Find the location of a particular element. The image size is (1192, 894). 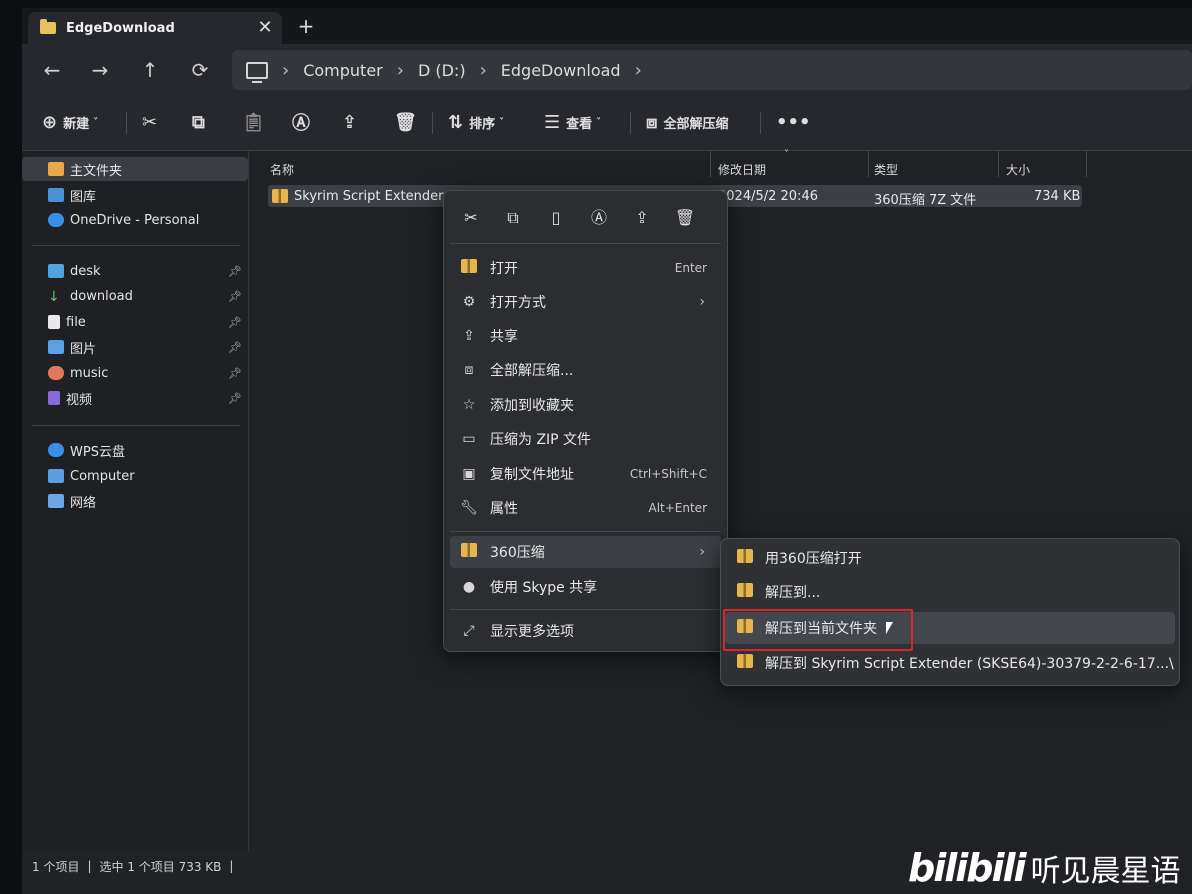

sidebar-item-gallery: 图库 is located at coordinates (135, 195).